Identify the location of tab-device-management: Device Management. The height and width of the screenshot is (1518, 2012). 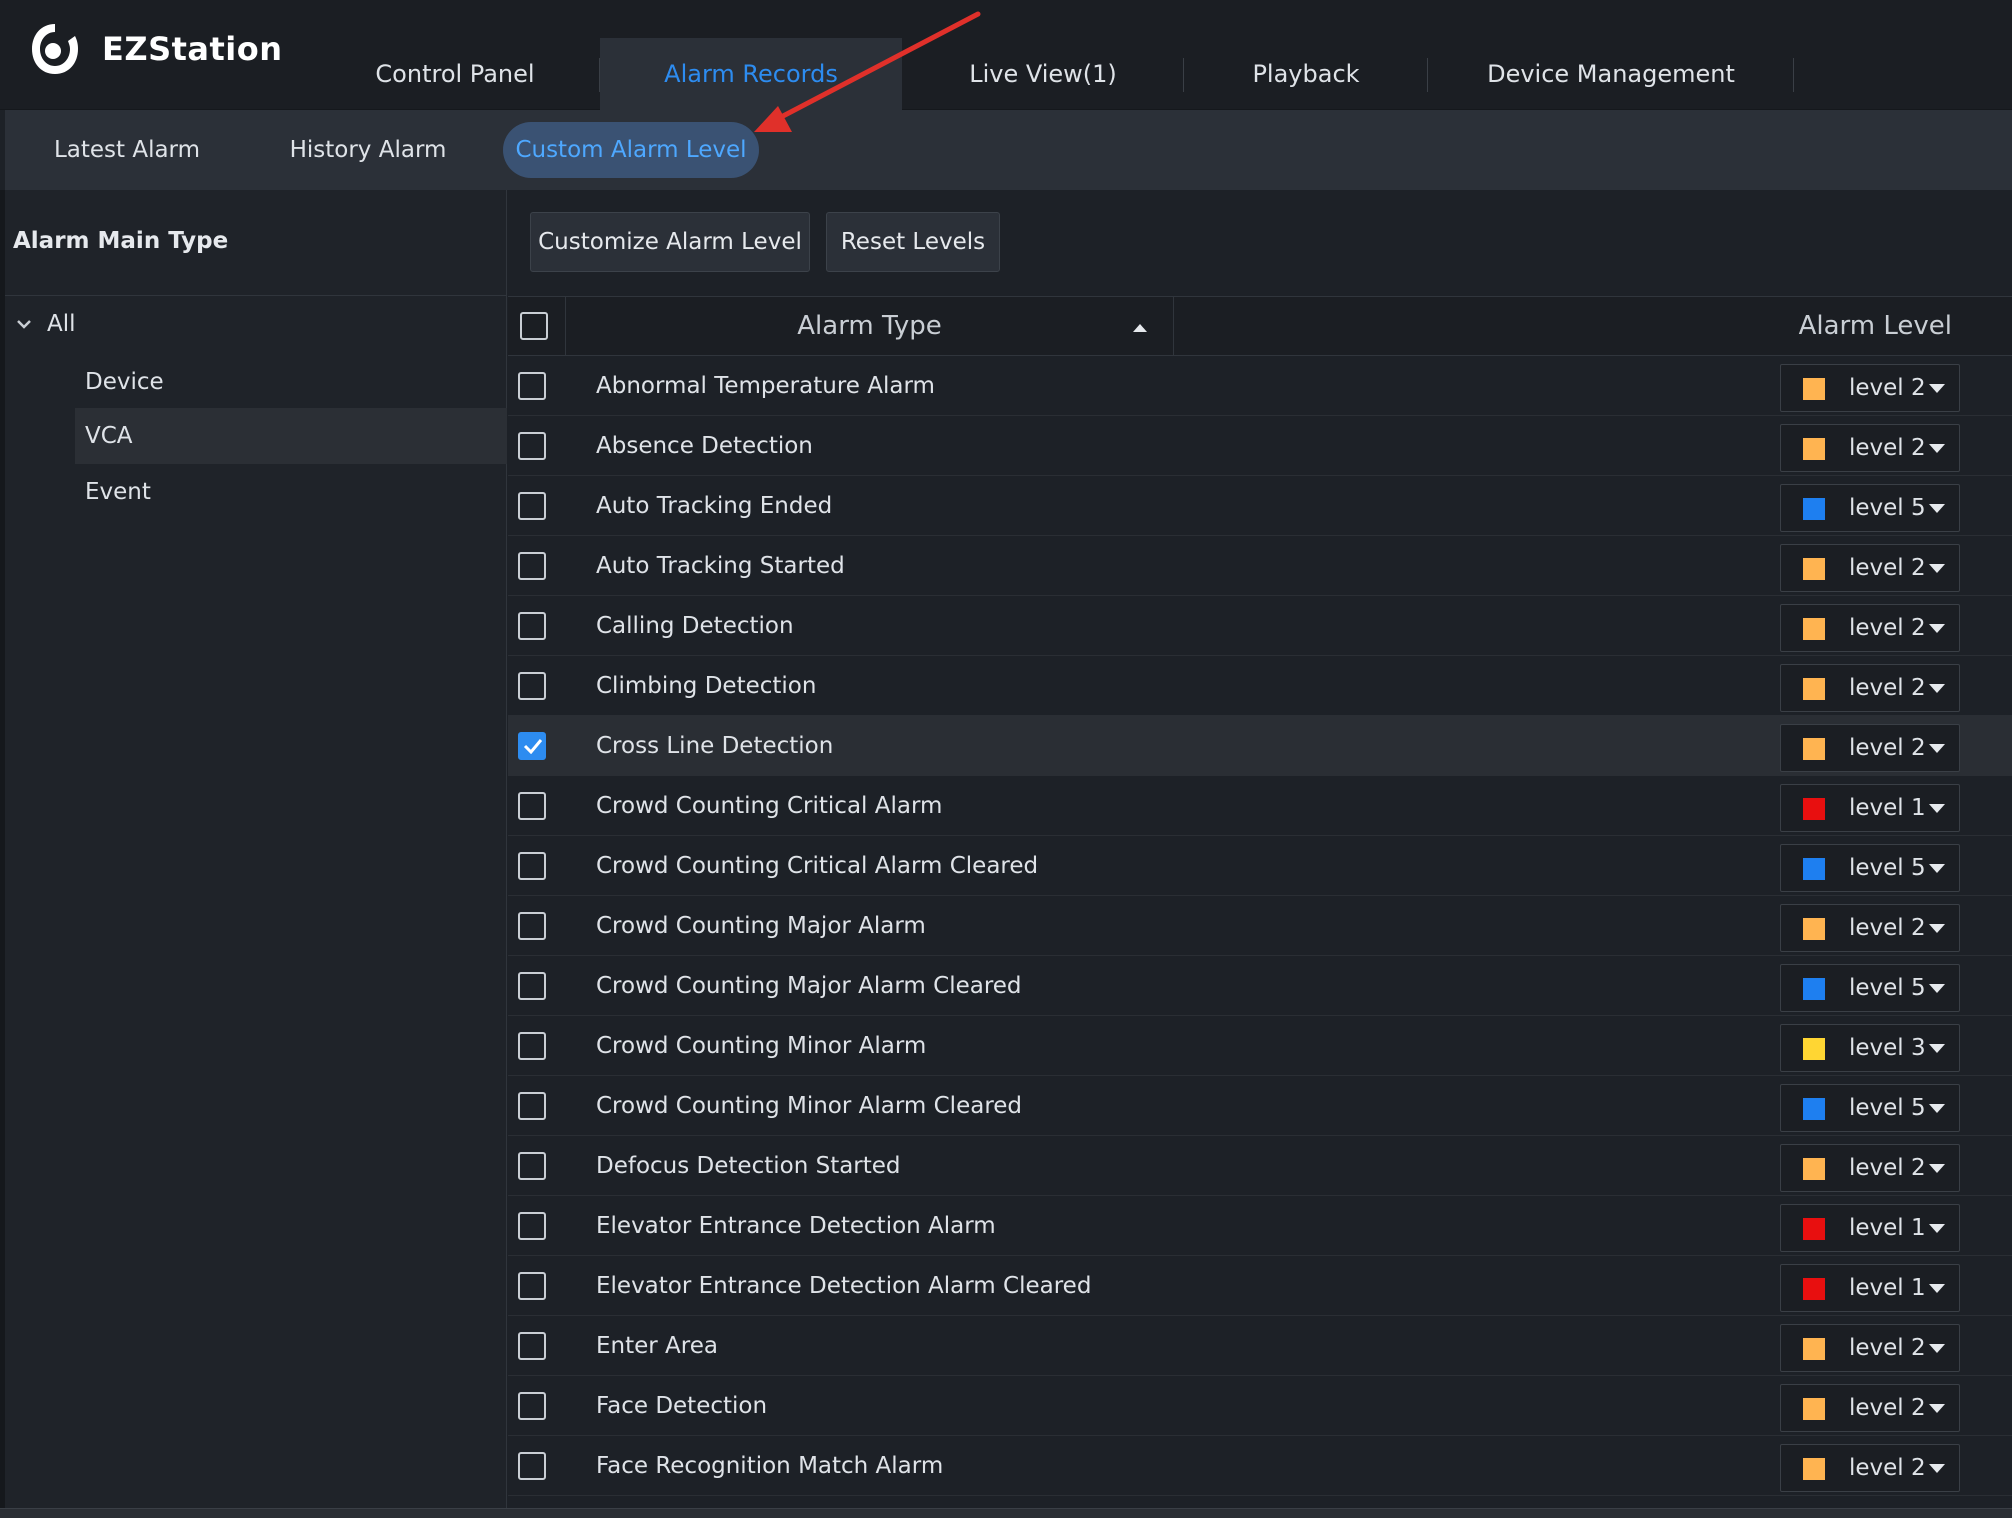
(1611, 74).